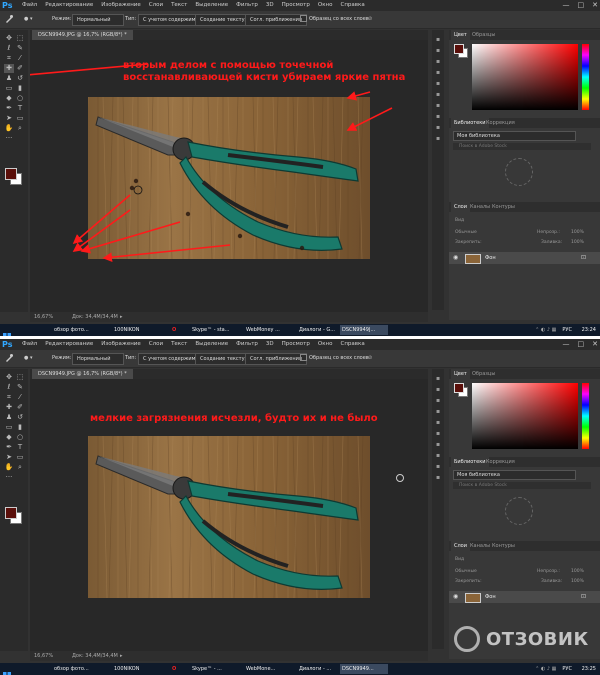 The height and width of the screenshot is (675, 600). I want to click on layer-row: ◉ Фон ⊡, so click(524, 597).